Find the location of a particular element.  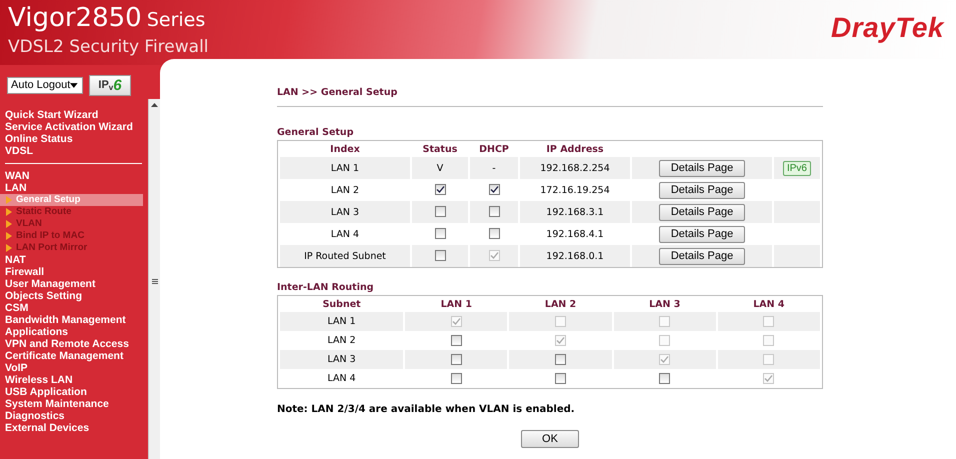

table-cell: 192.168.3.1 is located at coordinates (575, 212).